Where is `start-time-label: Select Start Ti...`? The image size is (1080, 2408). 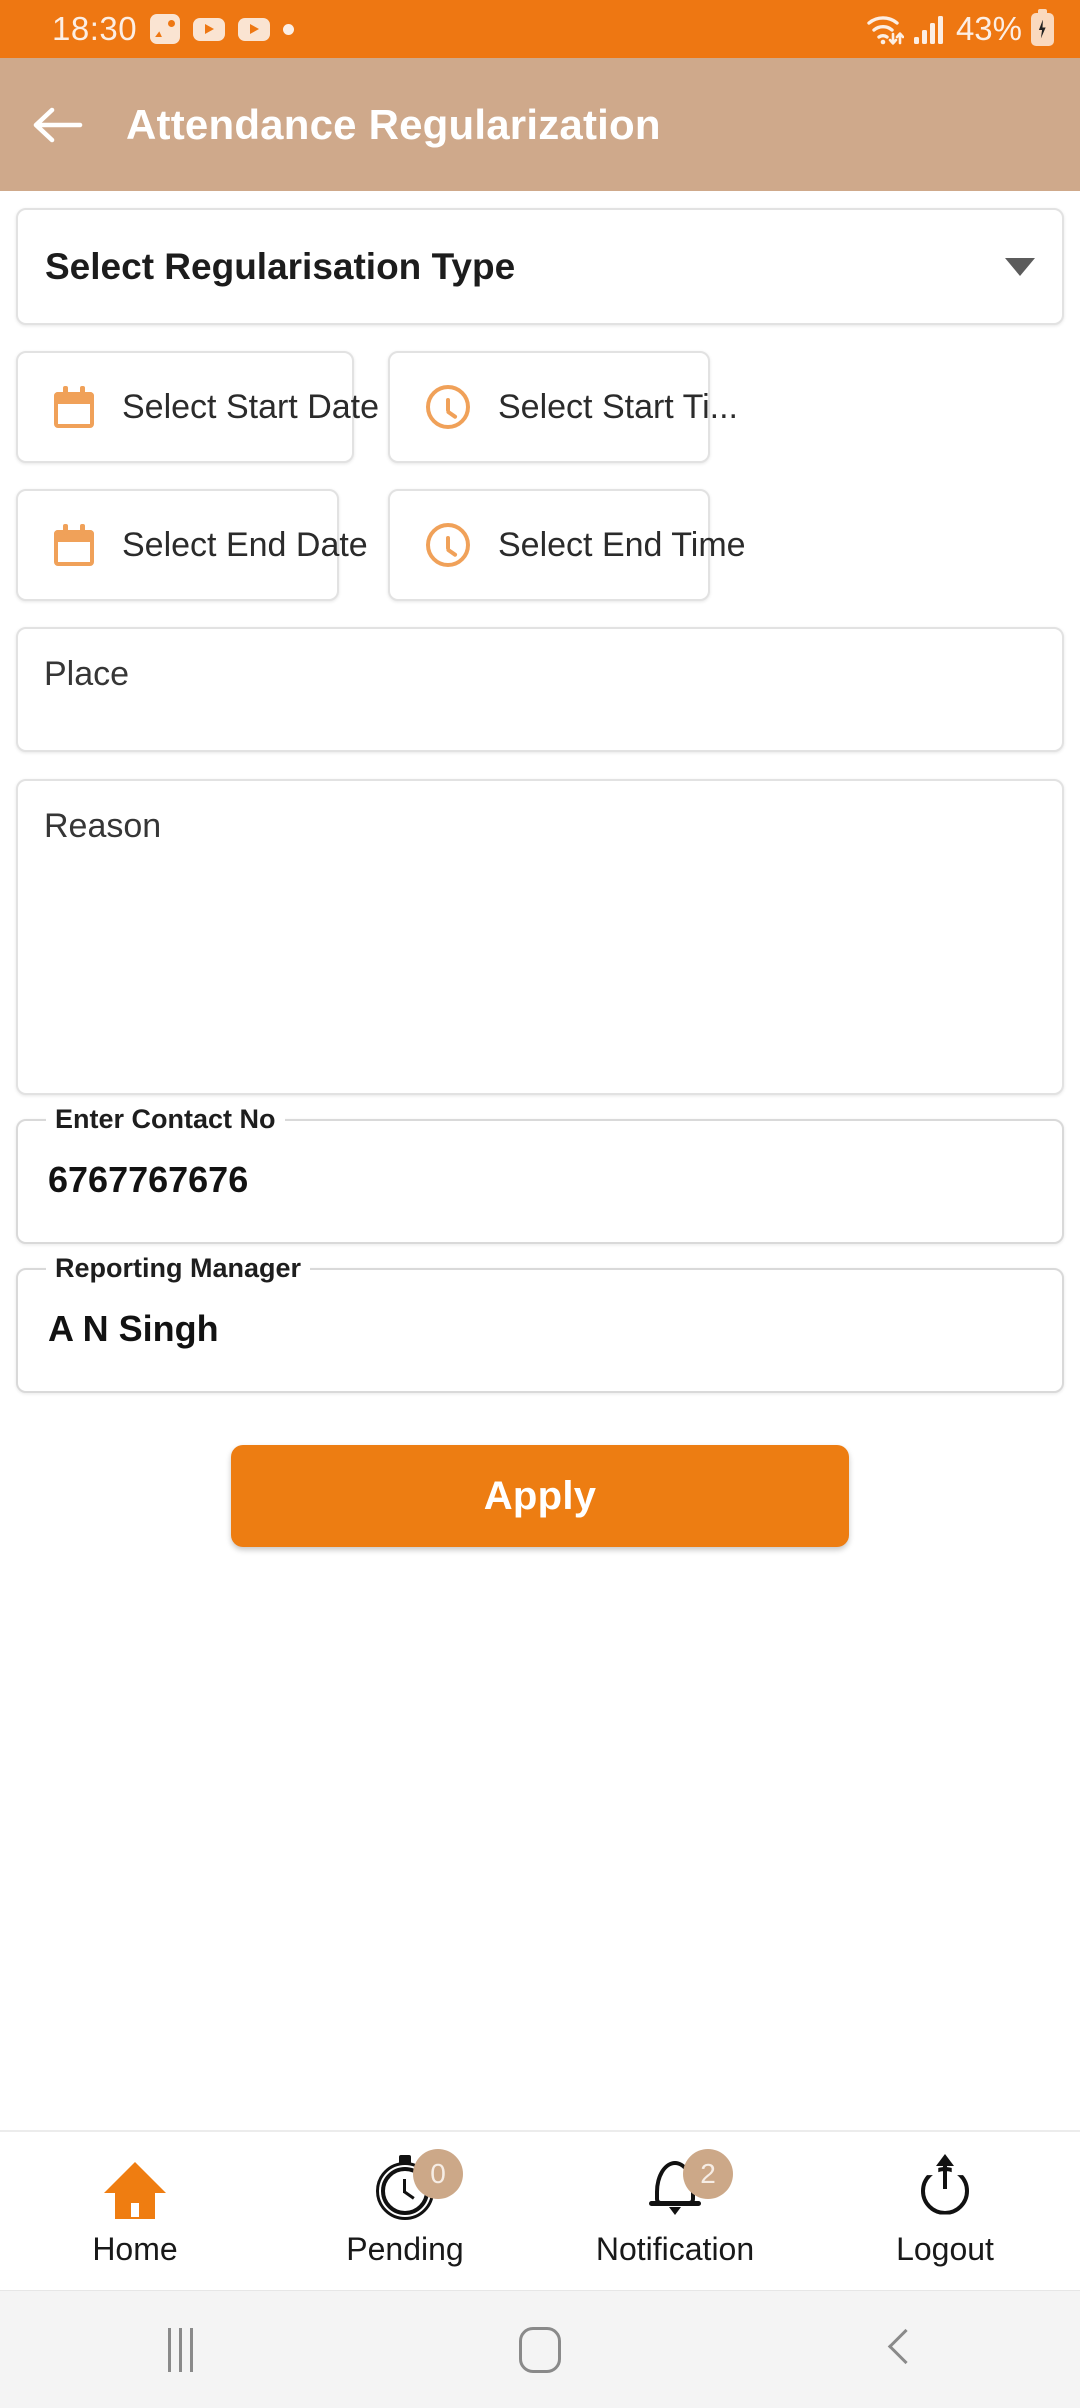 start-time-label: Select Start Ti... is located at coordinates (618, 406).